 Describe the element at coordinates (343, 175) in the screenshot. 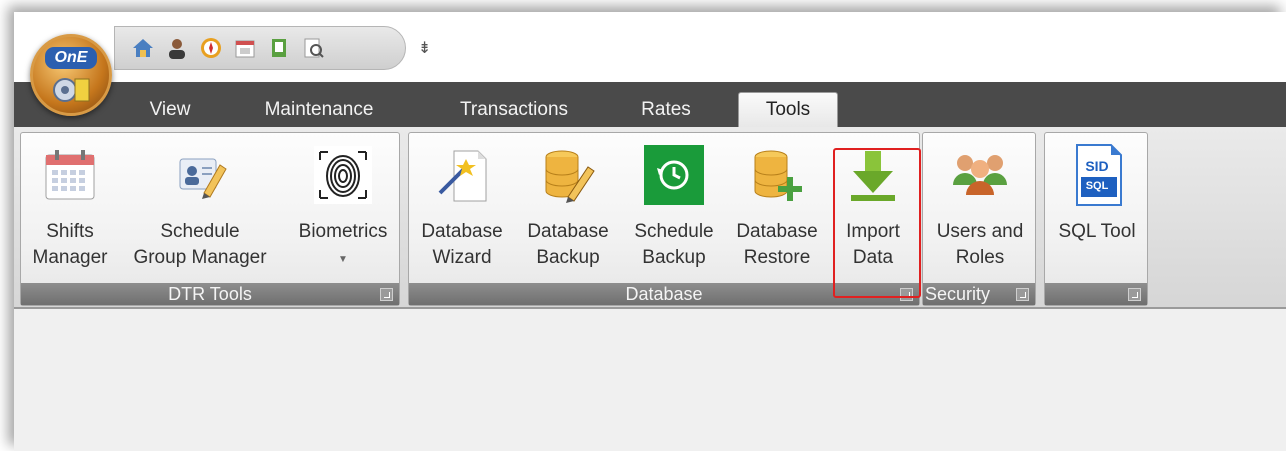

I see `fingerprint-icon` at that location.